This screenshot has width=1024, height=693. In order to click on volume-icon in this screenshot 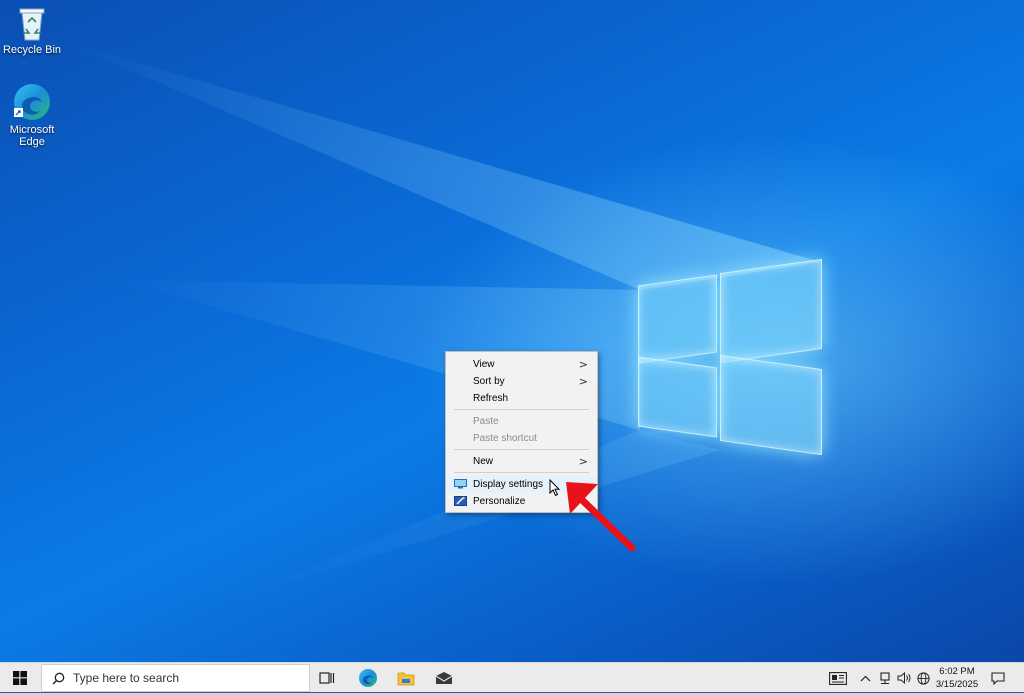, I will do `click(903, 678)`.